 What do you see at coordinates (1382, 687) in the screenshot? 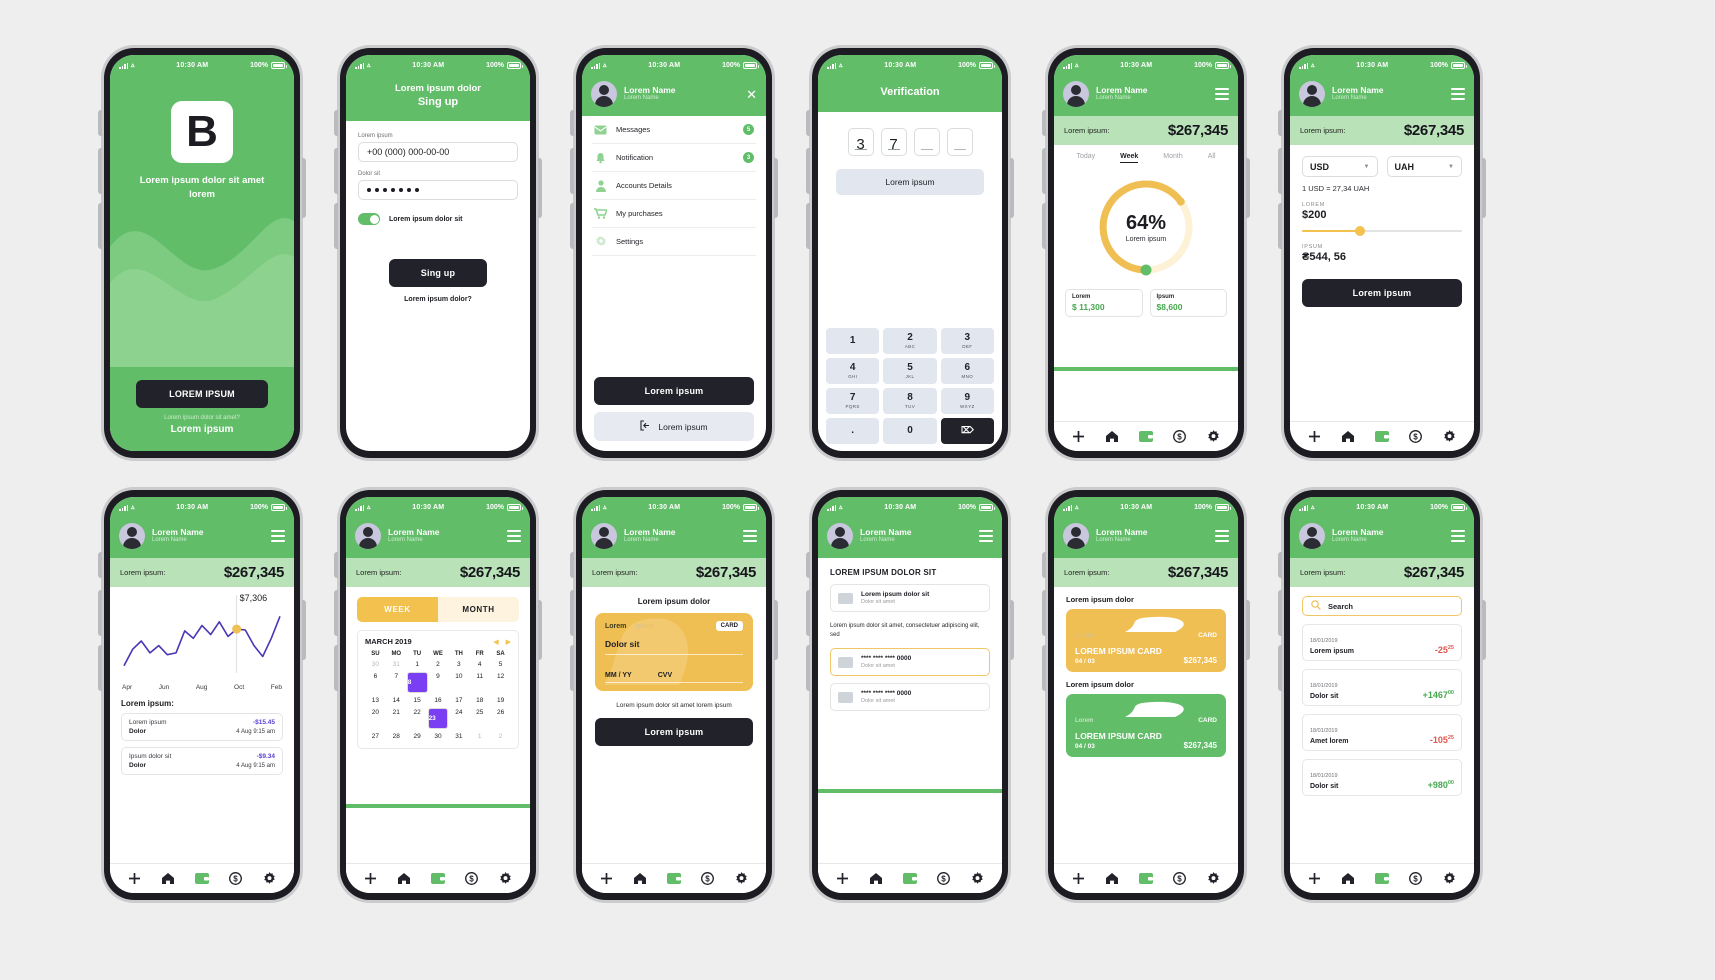
I see `history-row: 18/01/2019 Dolor sit +146700` at bounding box center [1382, 687].